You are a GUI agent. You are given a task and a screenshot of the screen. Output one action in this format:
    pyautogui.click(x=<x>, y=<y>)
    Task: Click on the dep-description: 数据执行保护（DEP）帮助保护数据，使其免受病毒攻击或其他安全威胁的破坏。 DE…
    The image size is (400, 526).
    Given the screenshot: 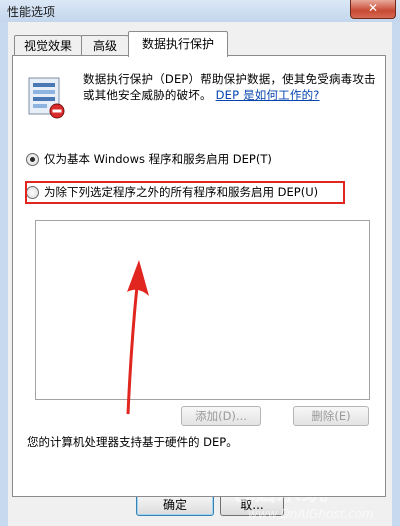 What is the action you would take?
    pyautogui.click(x=231, y=87)
    